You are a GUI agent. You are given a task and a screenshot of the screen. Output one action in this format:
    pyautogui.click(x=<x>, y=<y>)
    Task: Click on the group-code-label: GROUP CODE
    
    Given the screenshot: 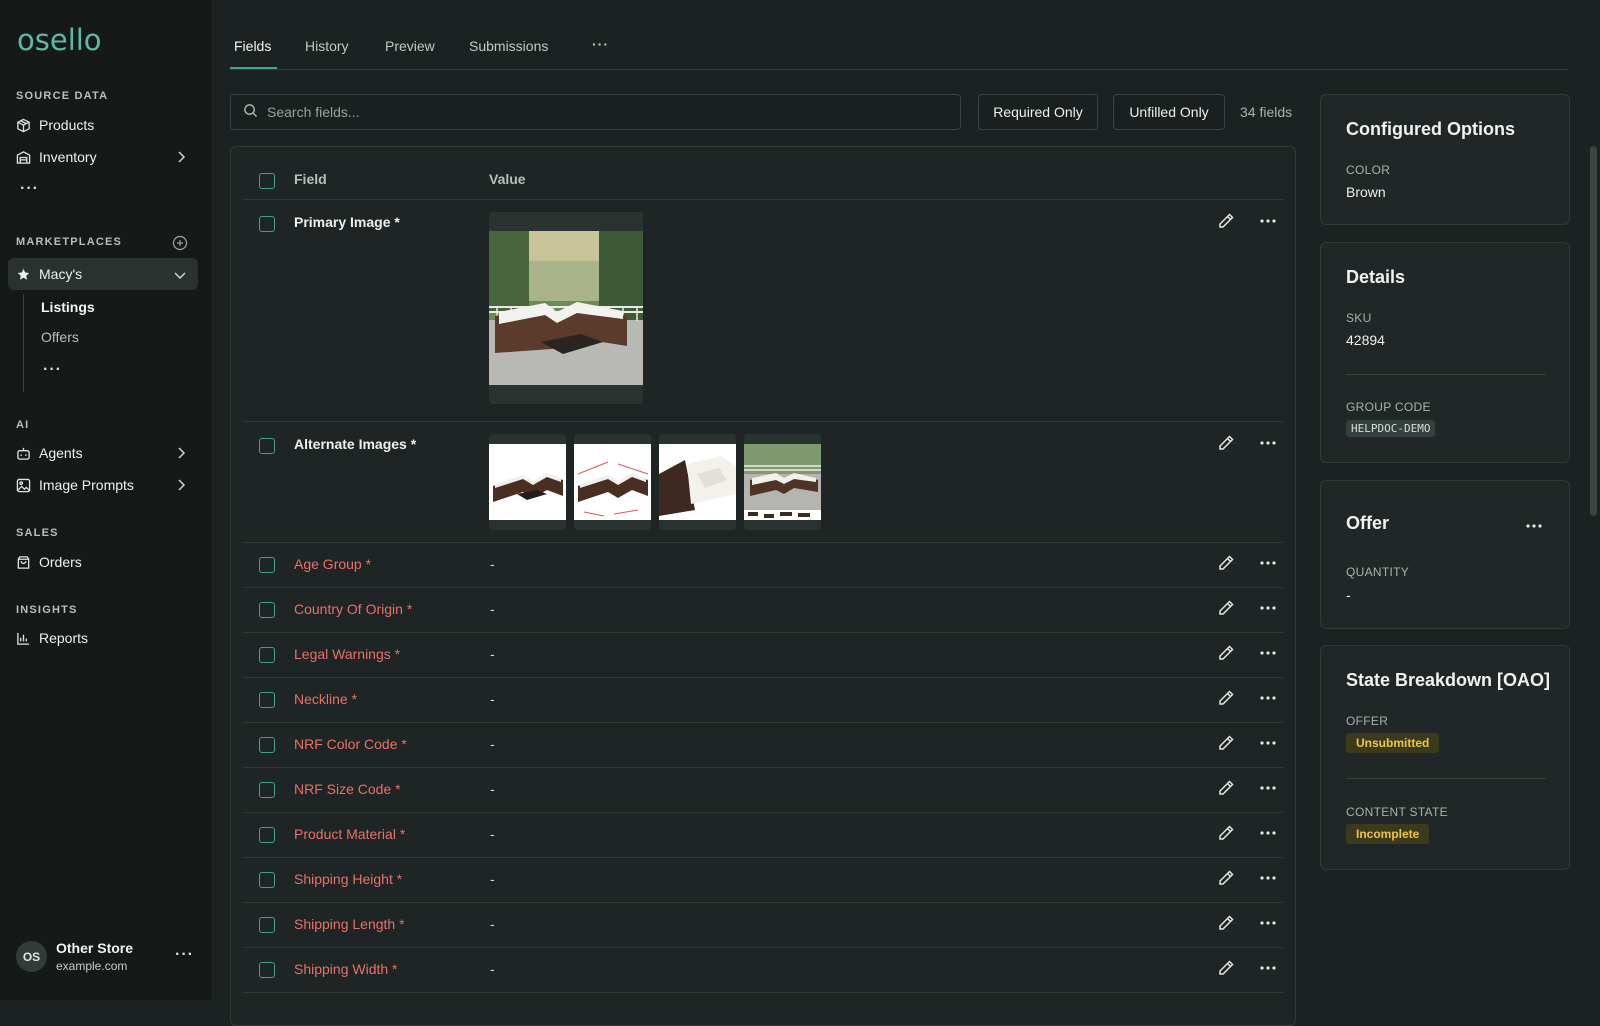 What is the action you would take?
    pyautogui.click(x=1388, y=407)
    